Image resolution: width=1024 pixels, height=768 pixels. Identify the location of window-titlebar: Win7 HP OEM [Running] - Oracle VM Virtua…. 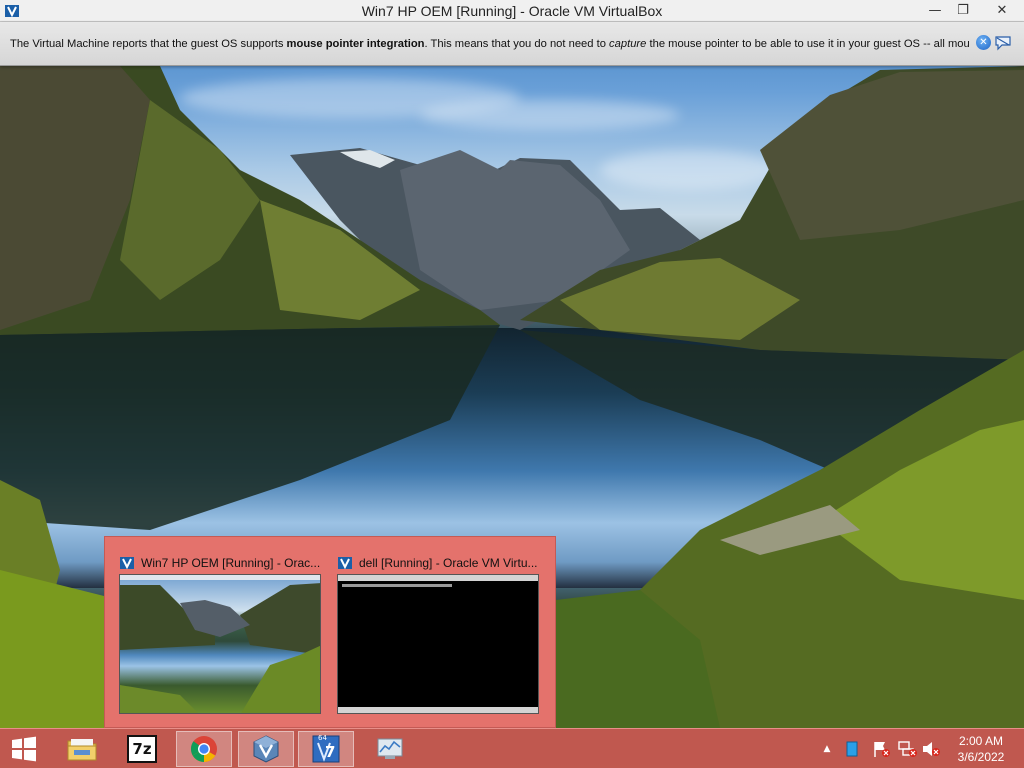
(512, 11).